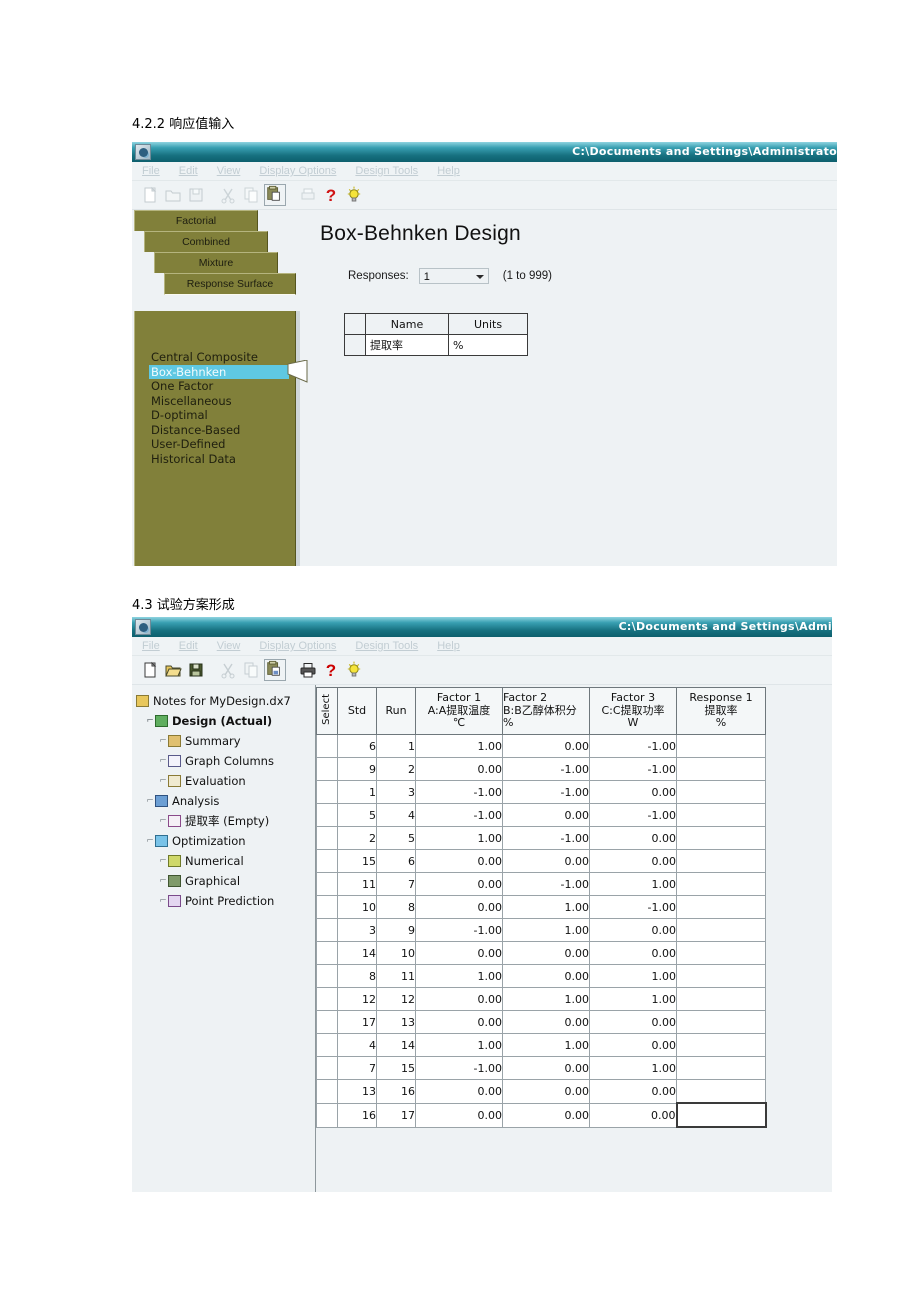  What do you see at coordinates (219, 386) in the screenshot?
I see `design-item-one-factor: One Factor` at bounding box center [219, 386].